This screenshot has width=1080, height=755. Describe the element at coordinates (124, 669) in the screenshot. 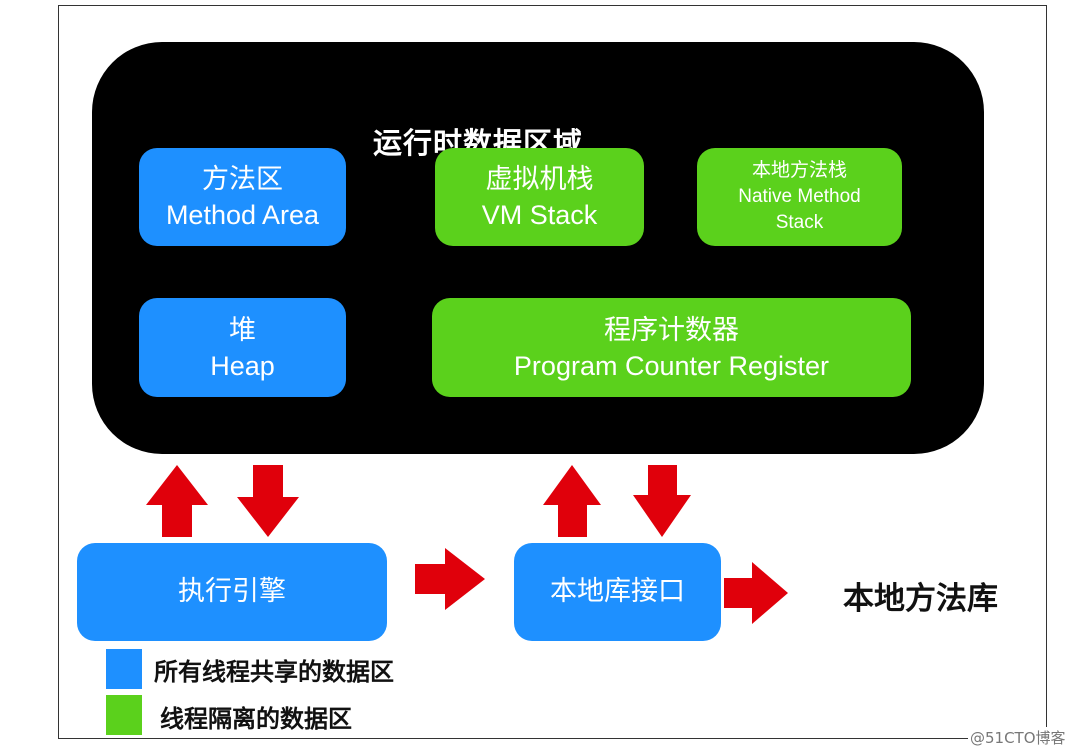

I see `legend-shared-swatch` at that location.